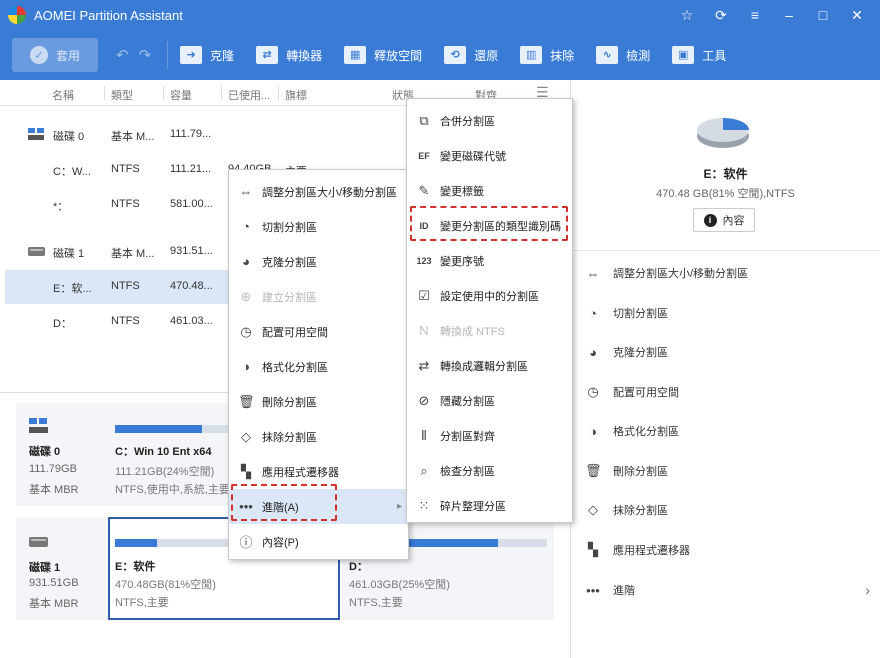 The height and width of the screenshot is (658, 880). I want to click on submenu-item: ⇄ 轉換成邏輯分割區, so click(489, 365).